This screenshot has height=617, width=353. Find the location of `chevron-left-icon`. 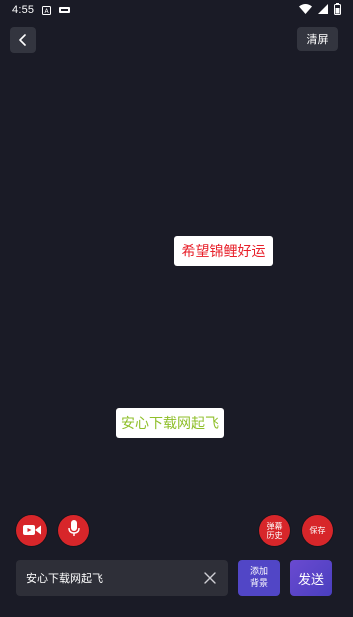

chevron-left-icon is located at coordinates (23, 40).